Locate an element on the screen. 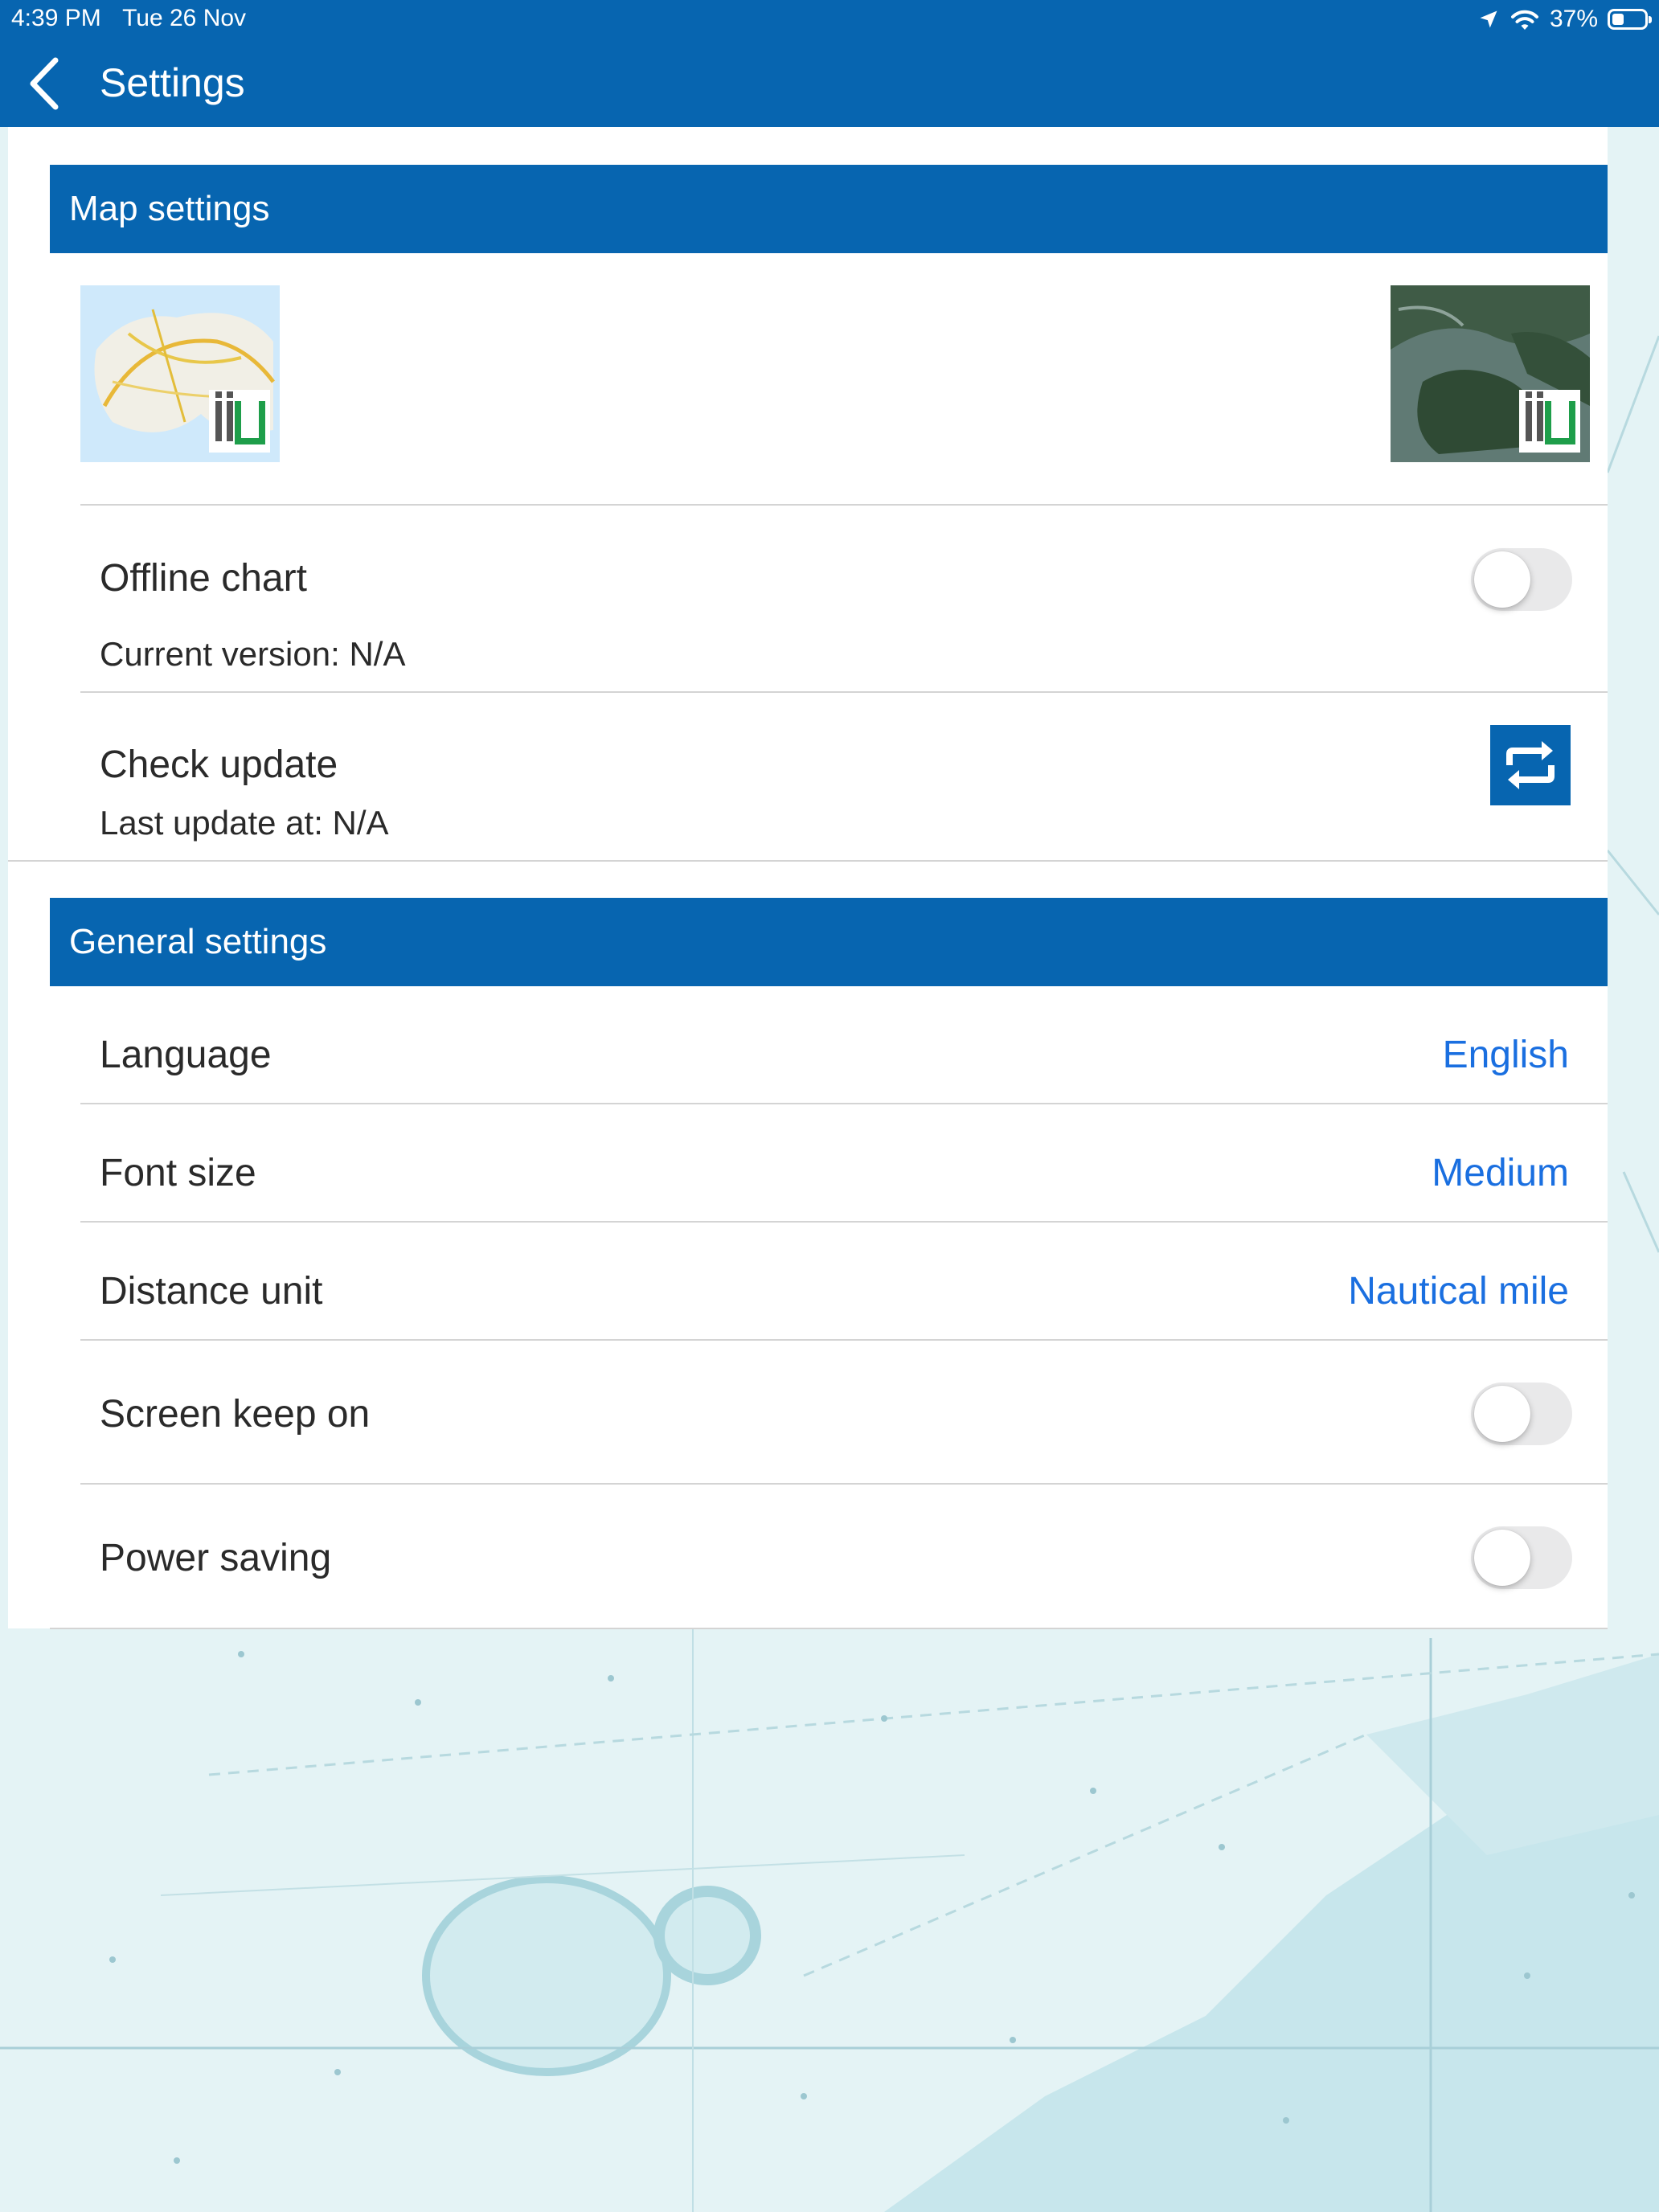 This screenshot has height=2212, width=1659. power-saving-label: Power saving is located at coordinates (216, 1558).